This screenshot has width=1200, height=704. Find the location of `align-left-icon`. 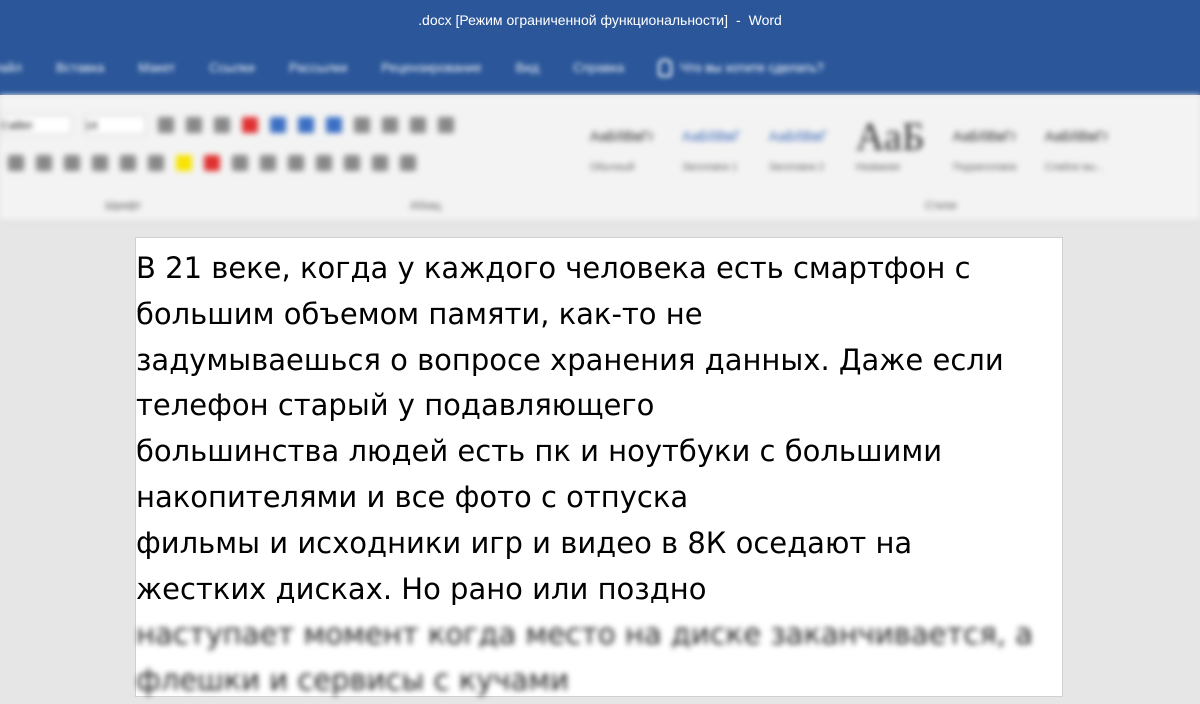

align-left-icon is located at coordinates (240, 163).